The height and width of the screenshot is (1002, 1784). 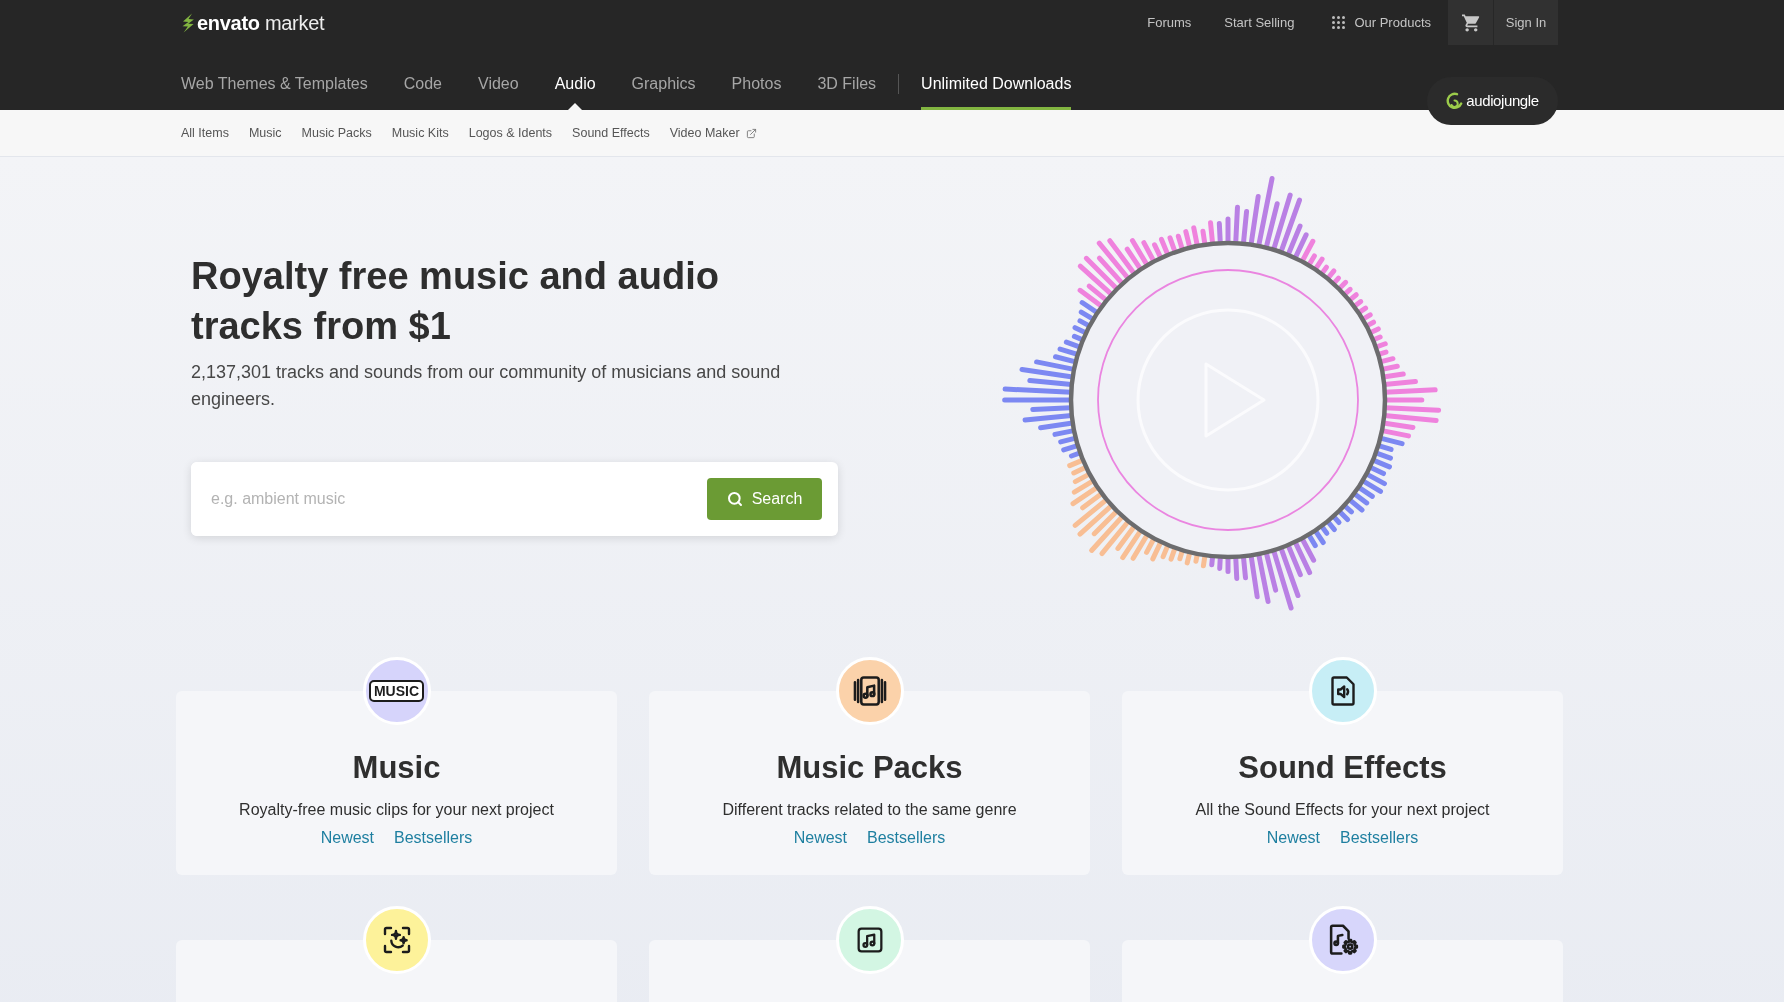 I want to click on subnav-link: Music, so click(x=265, y=133).